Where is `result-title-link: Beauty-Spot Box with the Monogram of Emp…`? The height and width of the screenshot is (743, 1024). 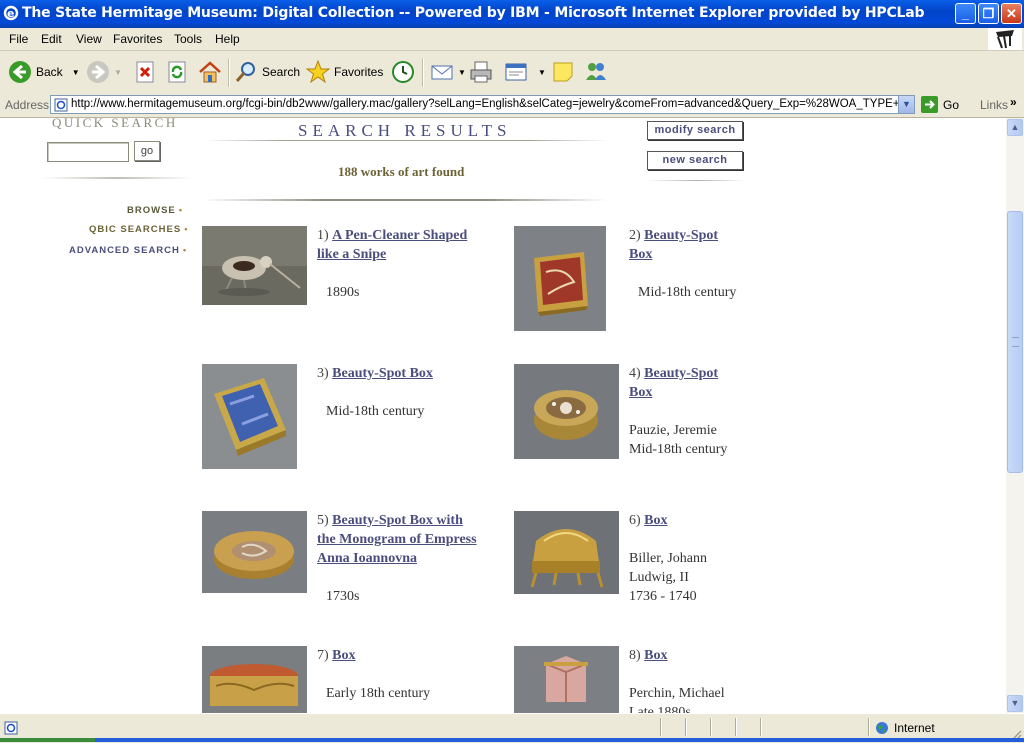 result-title-link: Beauty-Spot Box with the Monogram of Emp… is located at coordinates (397, 539).